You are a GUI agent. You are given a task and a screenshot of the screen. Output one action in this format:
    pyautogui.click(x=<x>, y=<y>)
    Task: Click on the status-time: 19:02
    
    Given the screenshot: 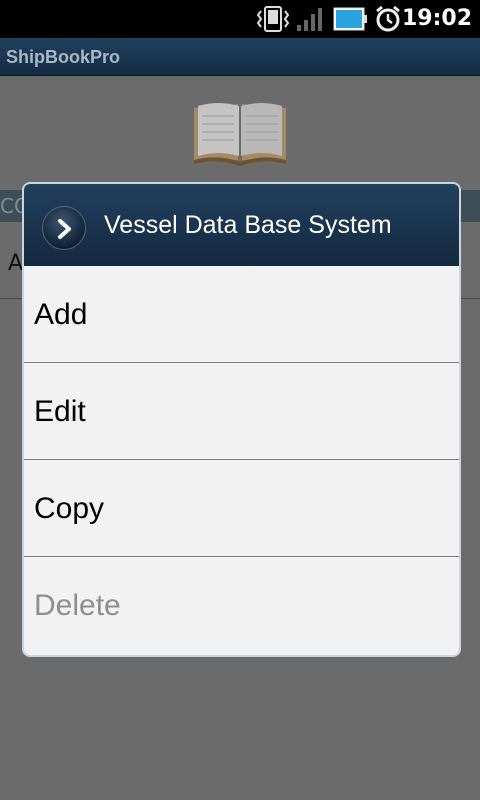 What is the action you would take?
    pyautogui.click(x=436, y=18)
    